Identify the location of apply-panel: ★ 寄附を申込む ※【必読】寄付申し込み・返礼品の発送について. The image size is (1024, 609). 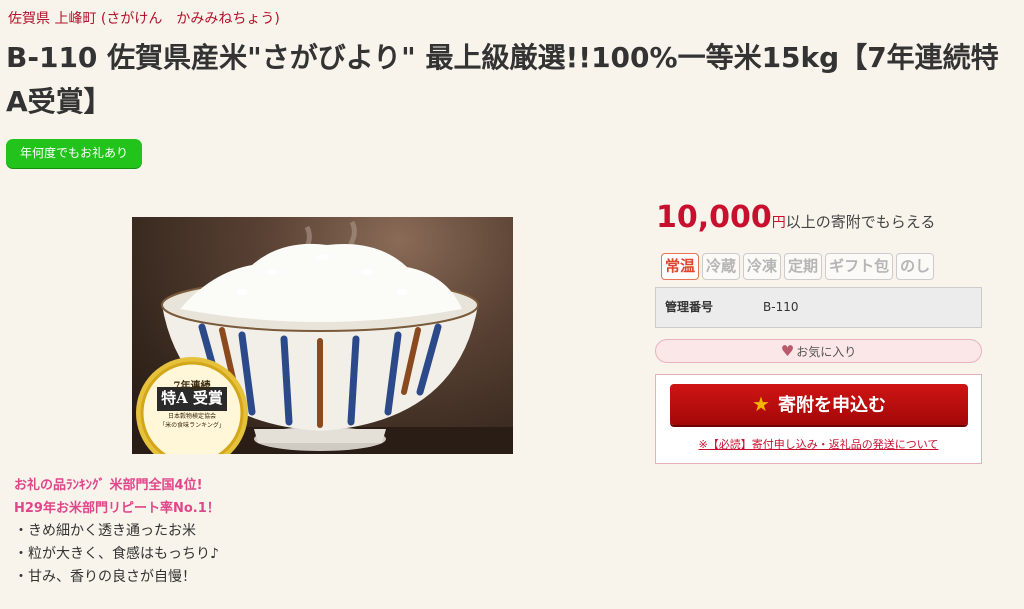
(818, 419).